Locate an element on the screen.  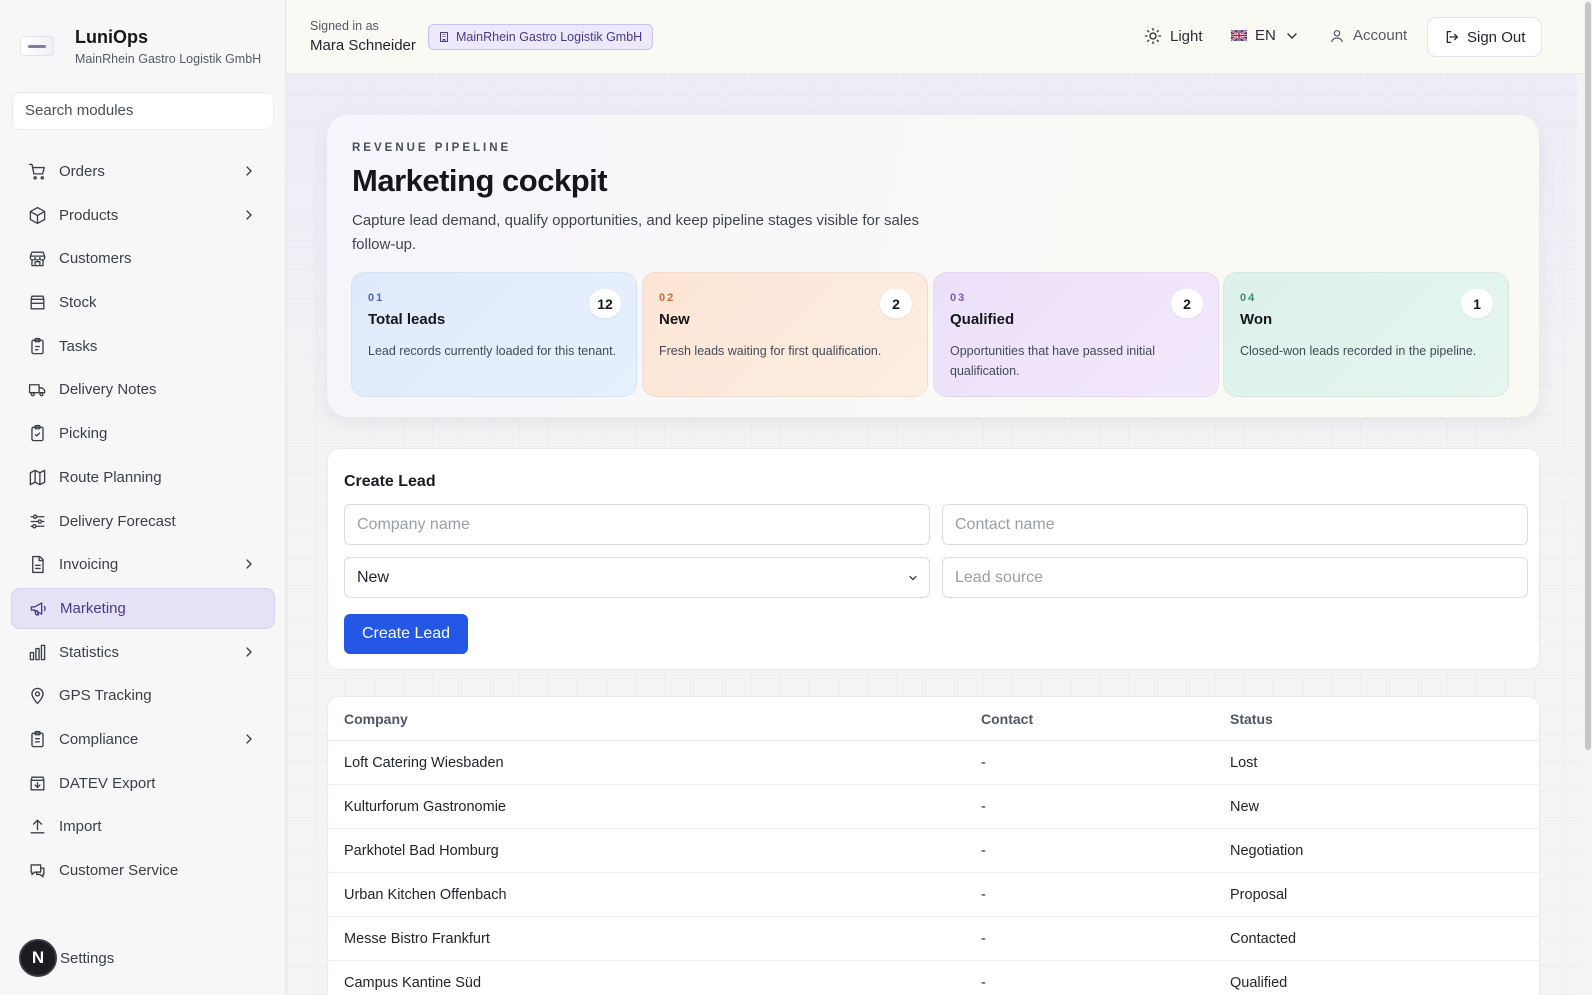
tenant-badge-label: MainRhein Gastro Logistik GmbH is located at coordinates (549, 37).